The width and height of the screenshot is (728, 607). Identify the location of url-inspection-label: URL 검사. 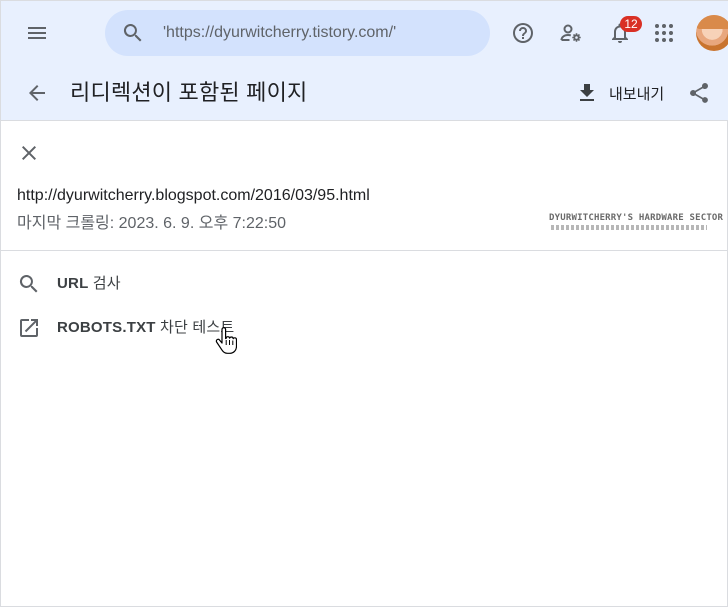
(89, 284).